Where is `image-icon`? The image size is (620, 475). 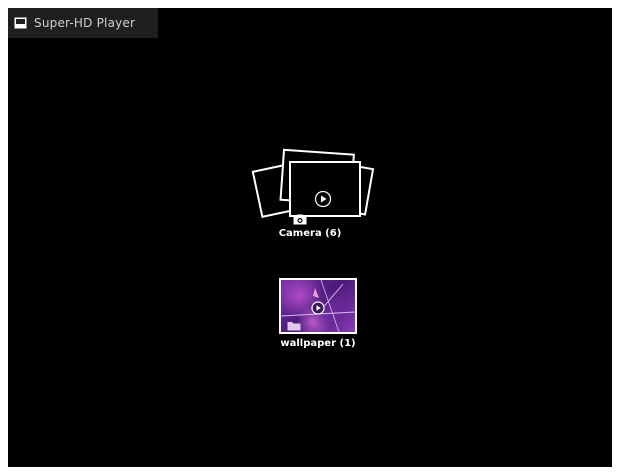 image-icon is located at coordinates (20, 23).